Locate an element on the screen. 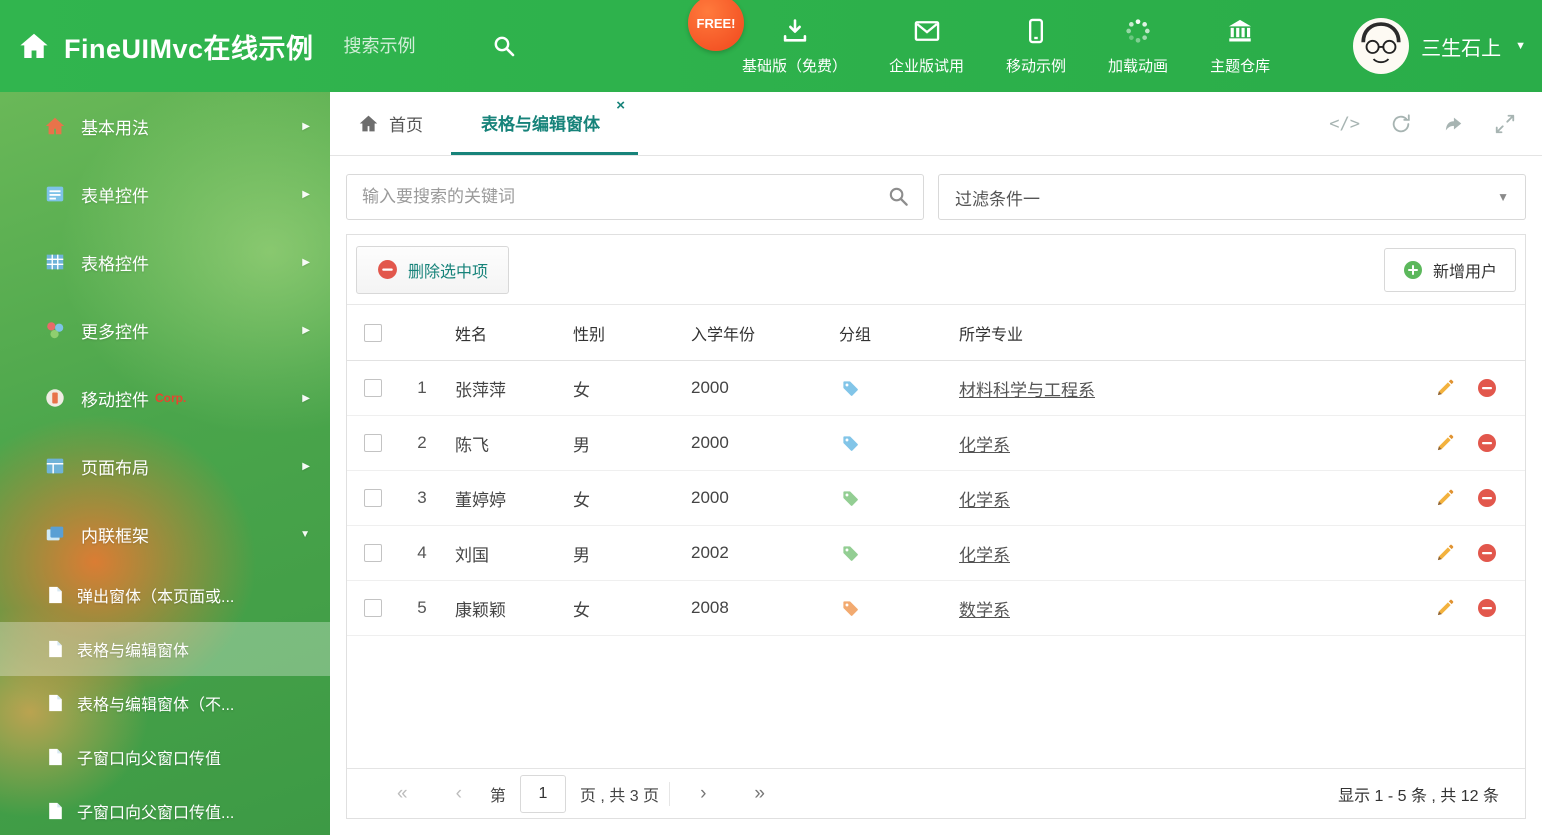 This screenshot has width=1542, height=838. nav-label: 企业版试用 is located at coordinates (927, 66).